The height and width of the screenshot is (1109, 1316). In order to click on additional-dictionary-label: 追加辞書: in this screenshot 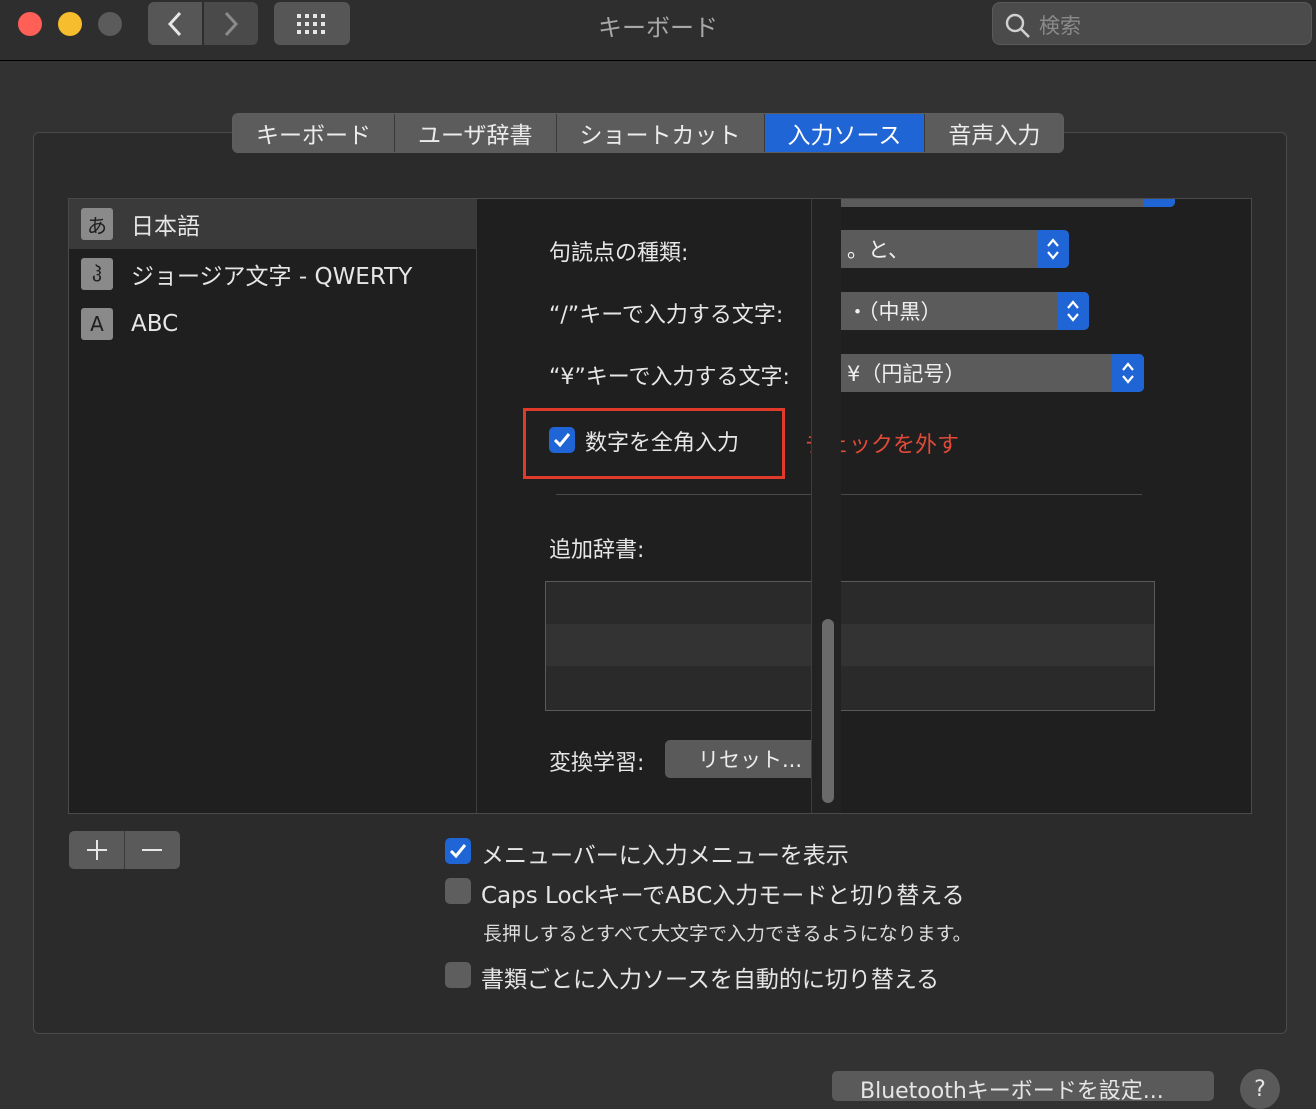, I will do `click(597, 550)`.